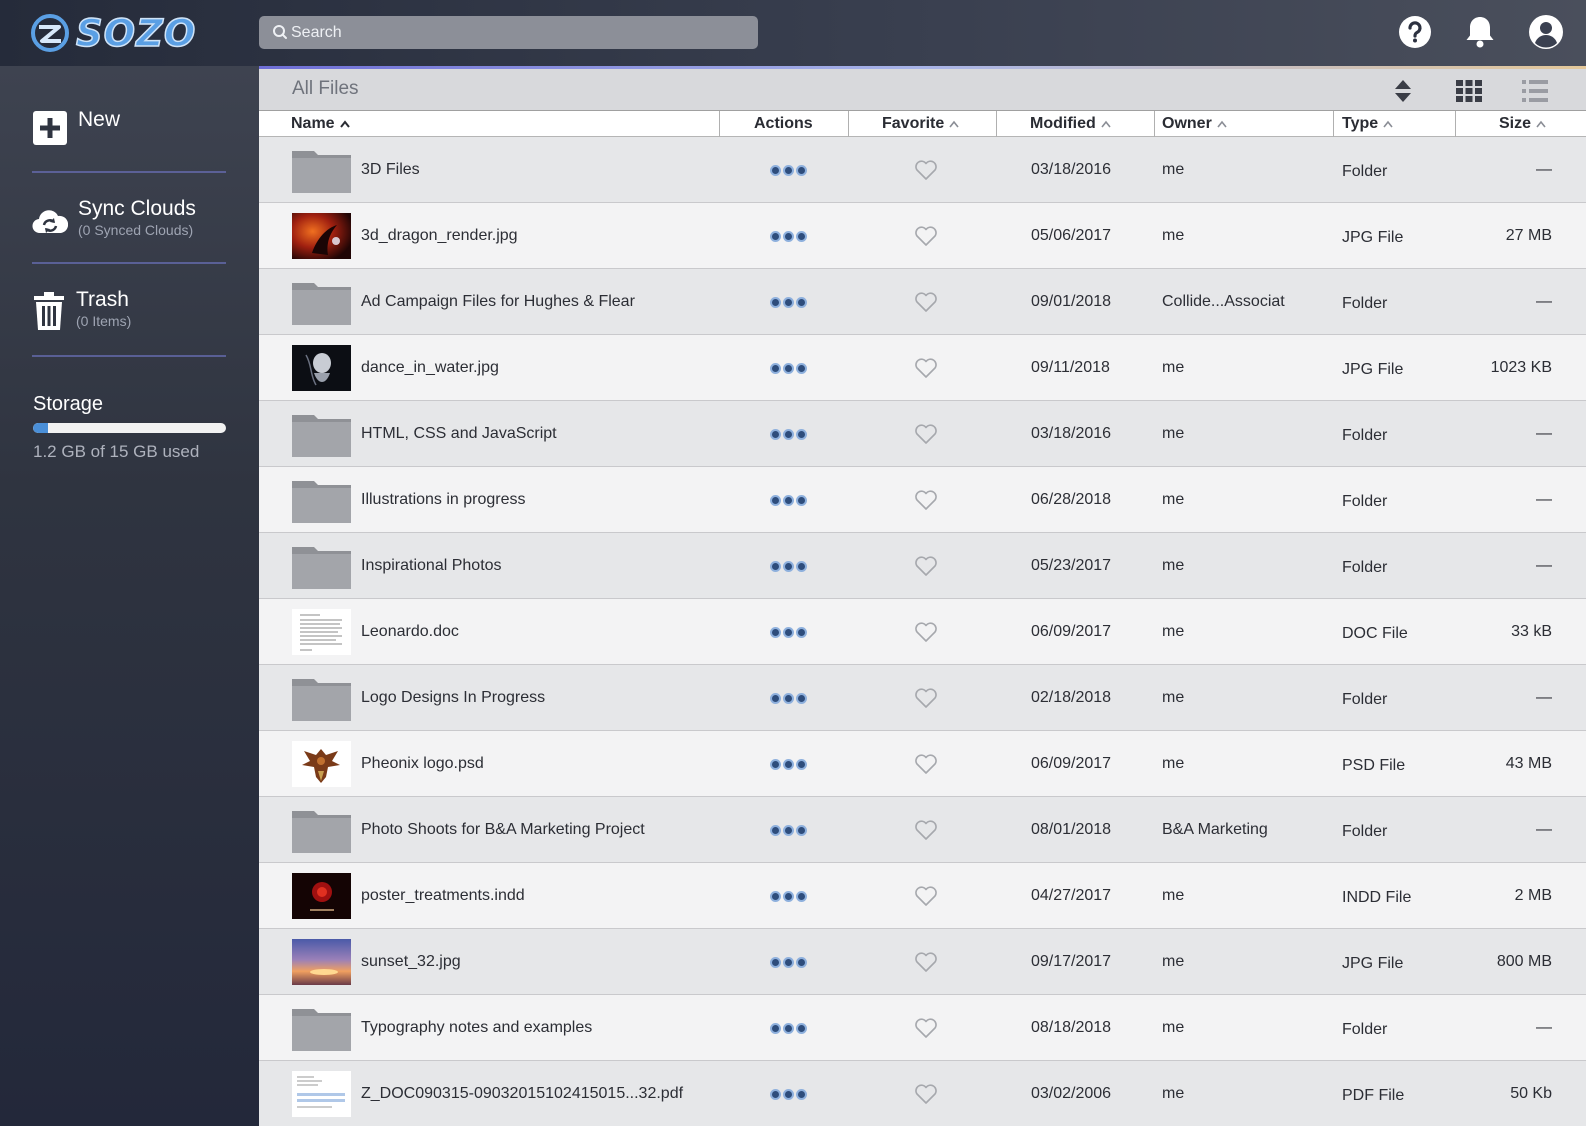 This screenshot has width=1586, height=1126. I want to click on file-modified: 03/18/2016, so click(1071, 433).